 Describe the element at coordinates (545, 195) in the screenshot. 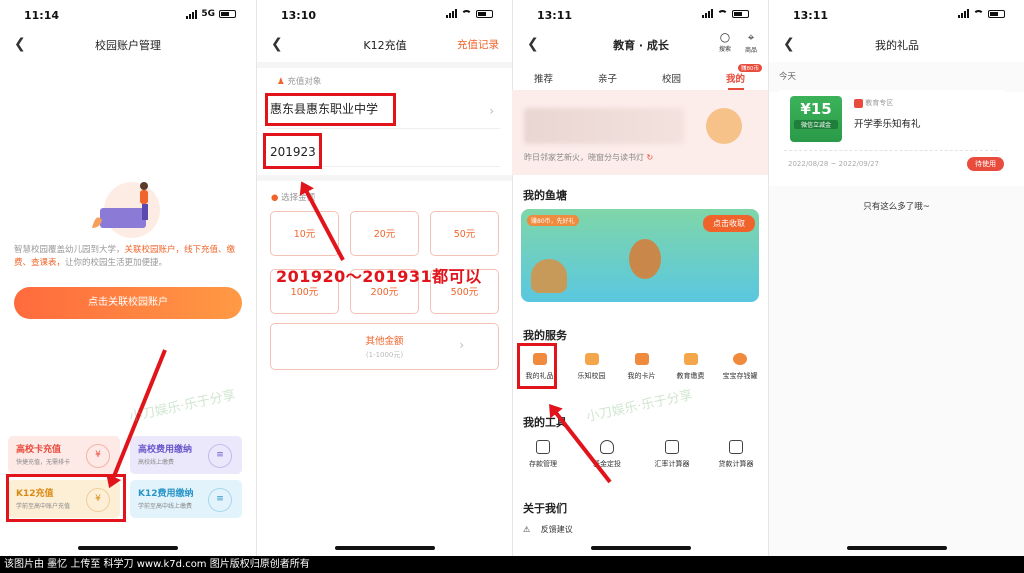

I see `section-title-fishpond: 我的鱼塘` at that location.